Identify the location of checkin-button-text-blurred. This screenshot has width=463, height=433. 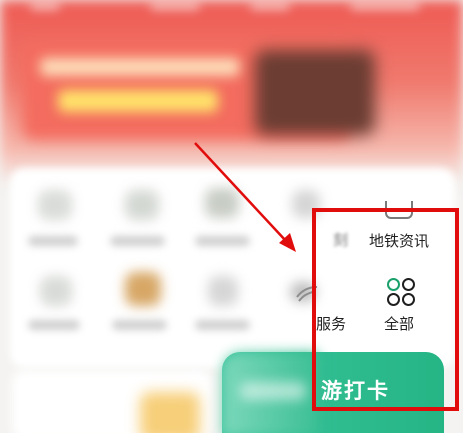
(273, 391).